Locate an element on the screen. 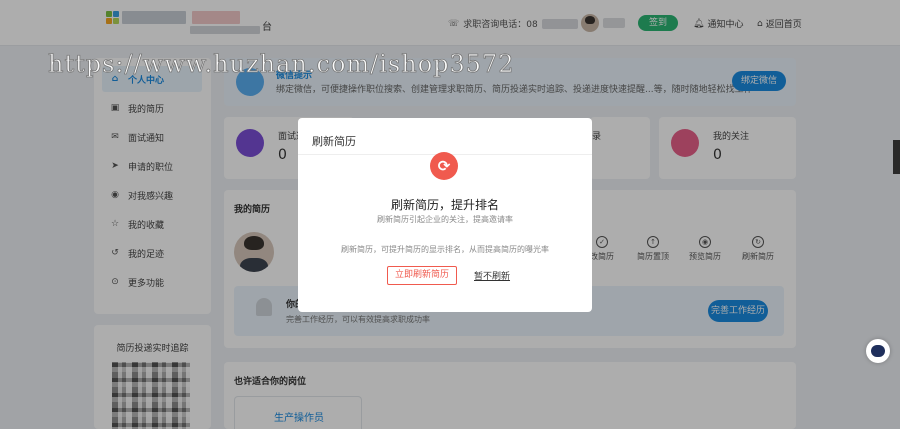 This screenshot has width=900, height=429. refresh-icon: ⟳ is located at coordinates (444, 166).